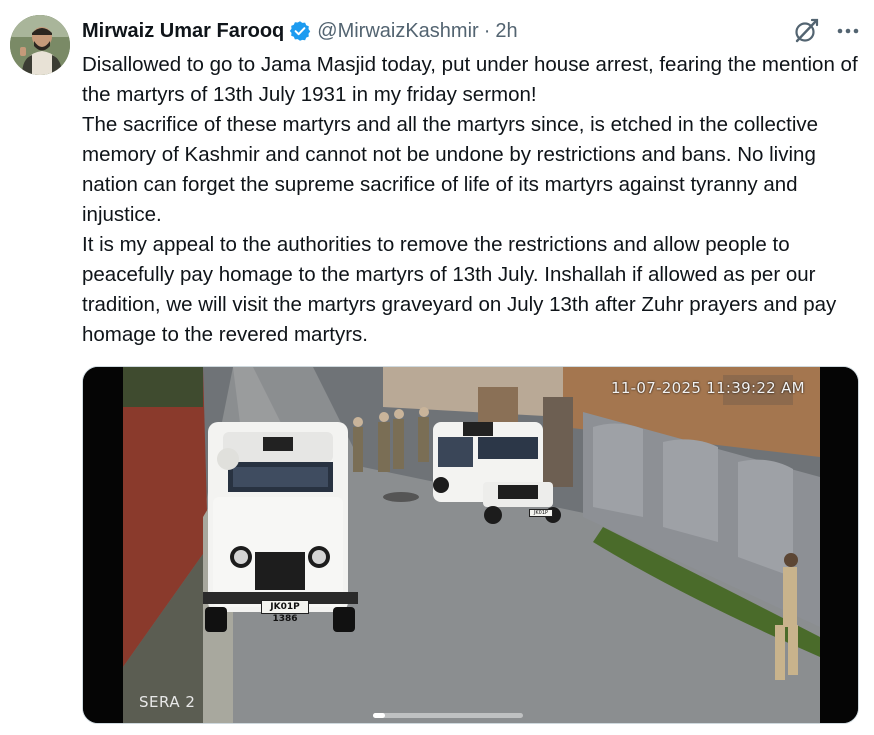 The height and width of the screenshot is (735, 874). I want to click on grok-icon, so click(806, 31).